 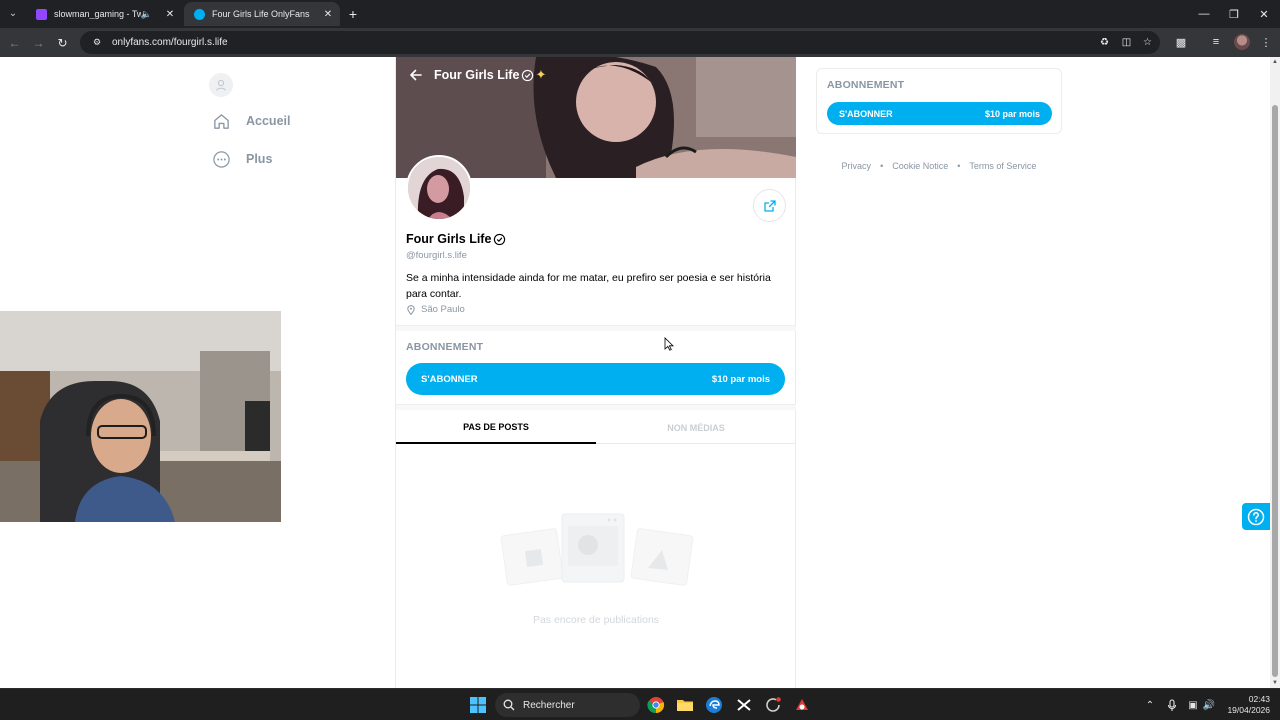 What do you see at coordinates (773, 705) in the screenshot?
I see `app-refresh-icon` at bounding box center [773, 705].